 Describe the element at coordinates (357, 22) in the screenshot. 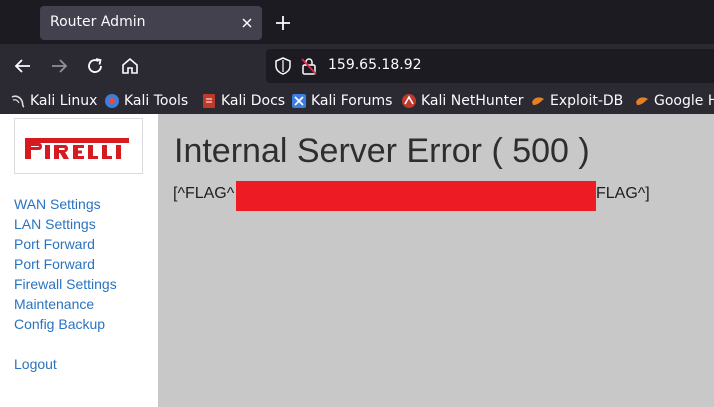

I see `tab-strip: Router Admin` at that location.